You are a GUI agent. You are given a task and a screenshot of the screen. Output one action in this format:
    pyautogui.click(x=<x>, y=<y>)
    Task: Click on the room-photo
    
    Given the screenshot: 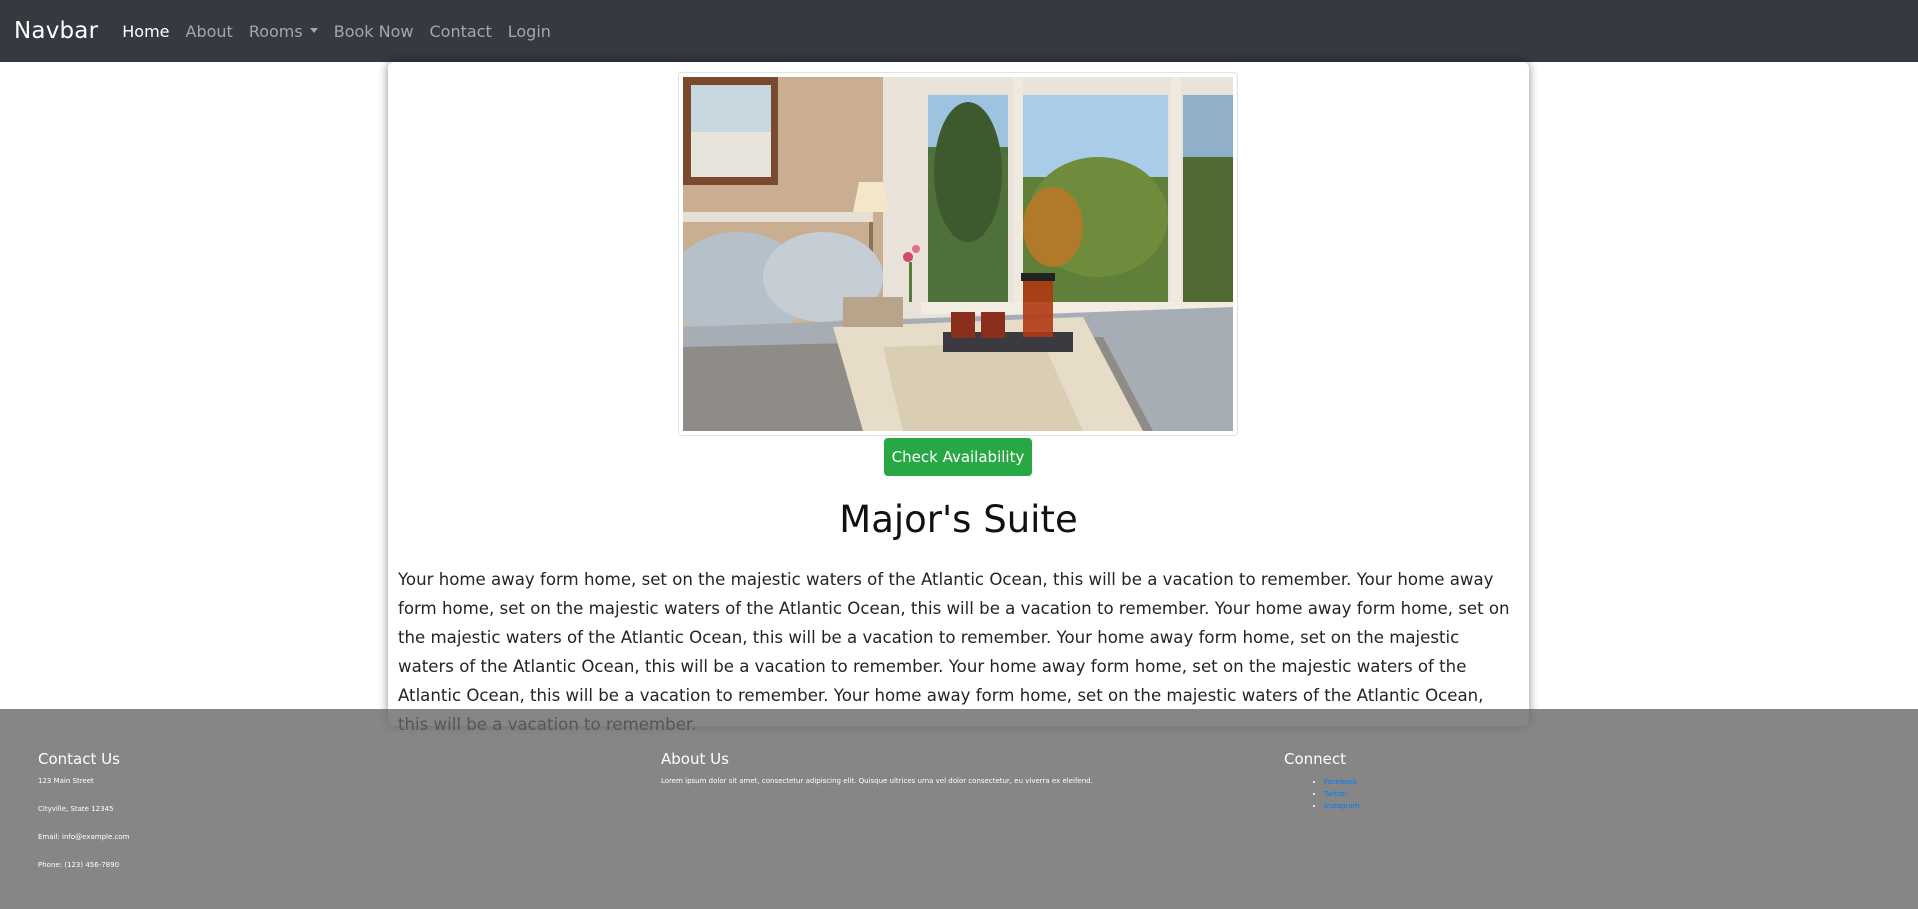 What is the action you would take?
    pyautogui.click(x=958, y=254)
    